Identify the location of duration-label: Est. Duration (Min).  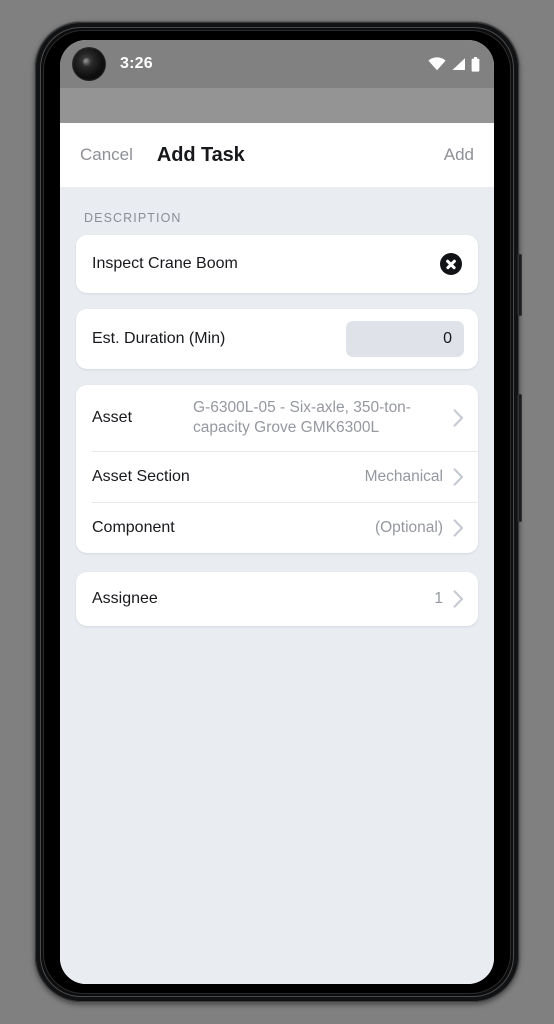
(159, 338).